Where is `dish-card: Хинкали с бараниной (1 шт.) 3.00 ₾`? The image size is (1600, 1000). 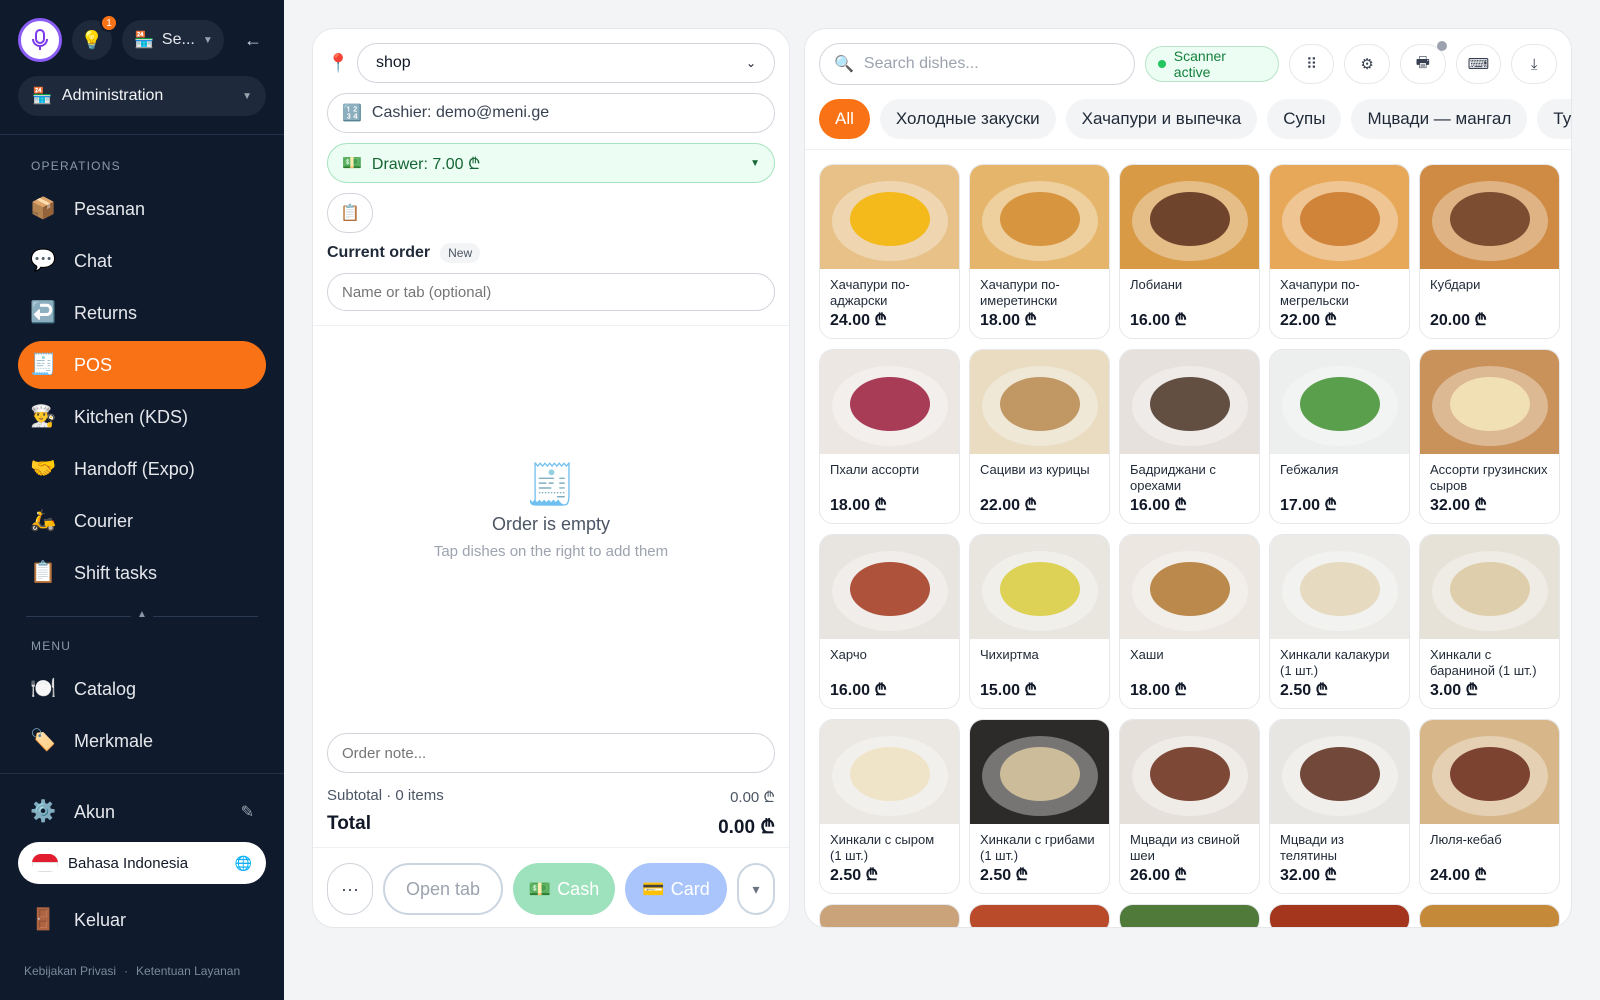
dish-card: Хинкали с бараниной (1 шт.) 3.00 ₾ is located at coordinates (1489, 621).